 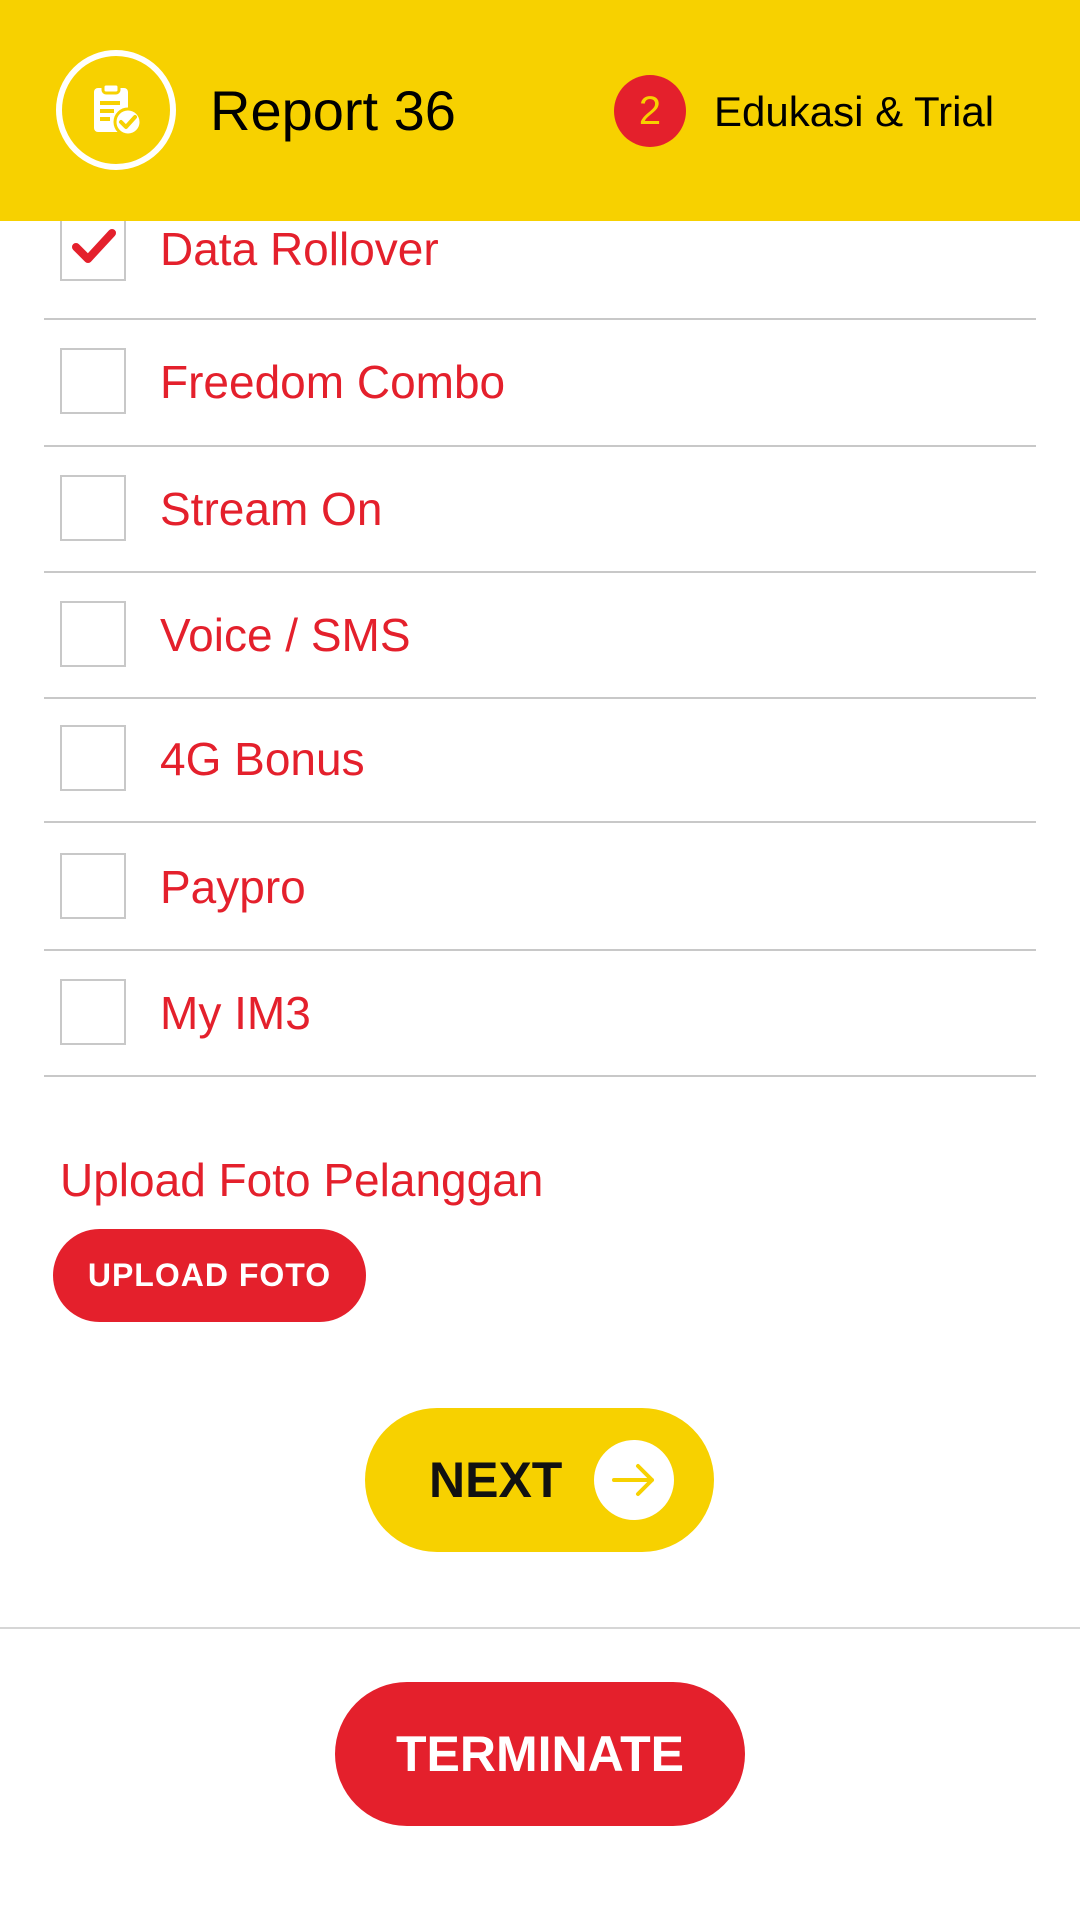 What do you see at coordinates (540, 510) in the screenshot?
I see `checklist-item-stream-on: Stream On` at bounding box center [540, 510].